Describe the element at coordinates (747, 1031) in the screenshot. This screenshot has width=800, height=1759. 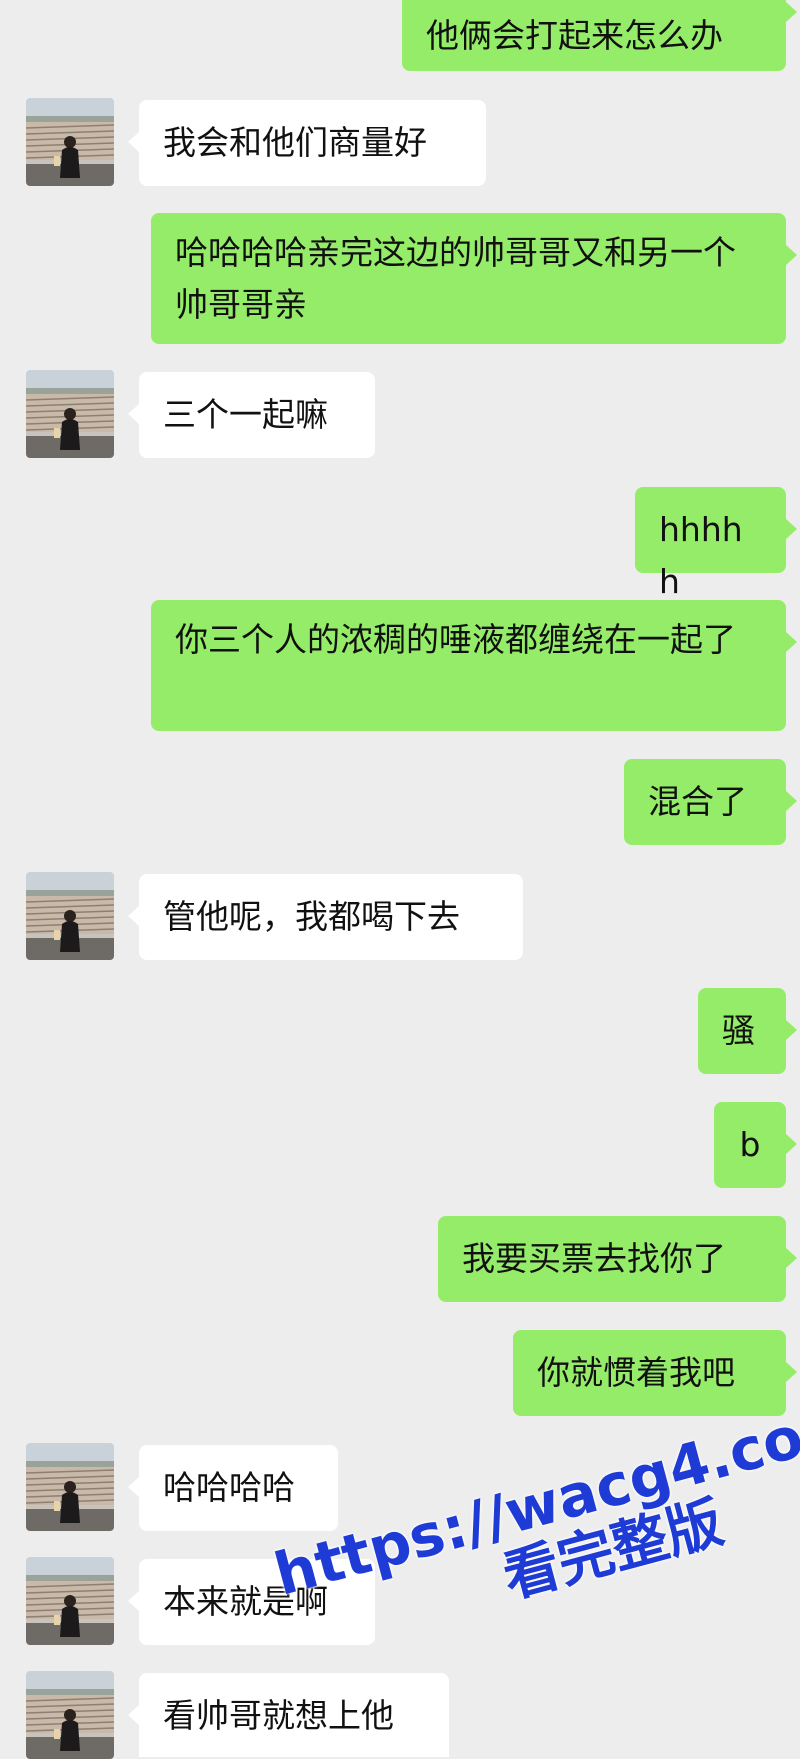
I see `outgoing-message-bubble: 骚` at that location.